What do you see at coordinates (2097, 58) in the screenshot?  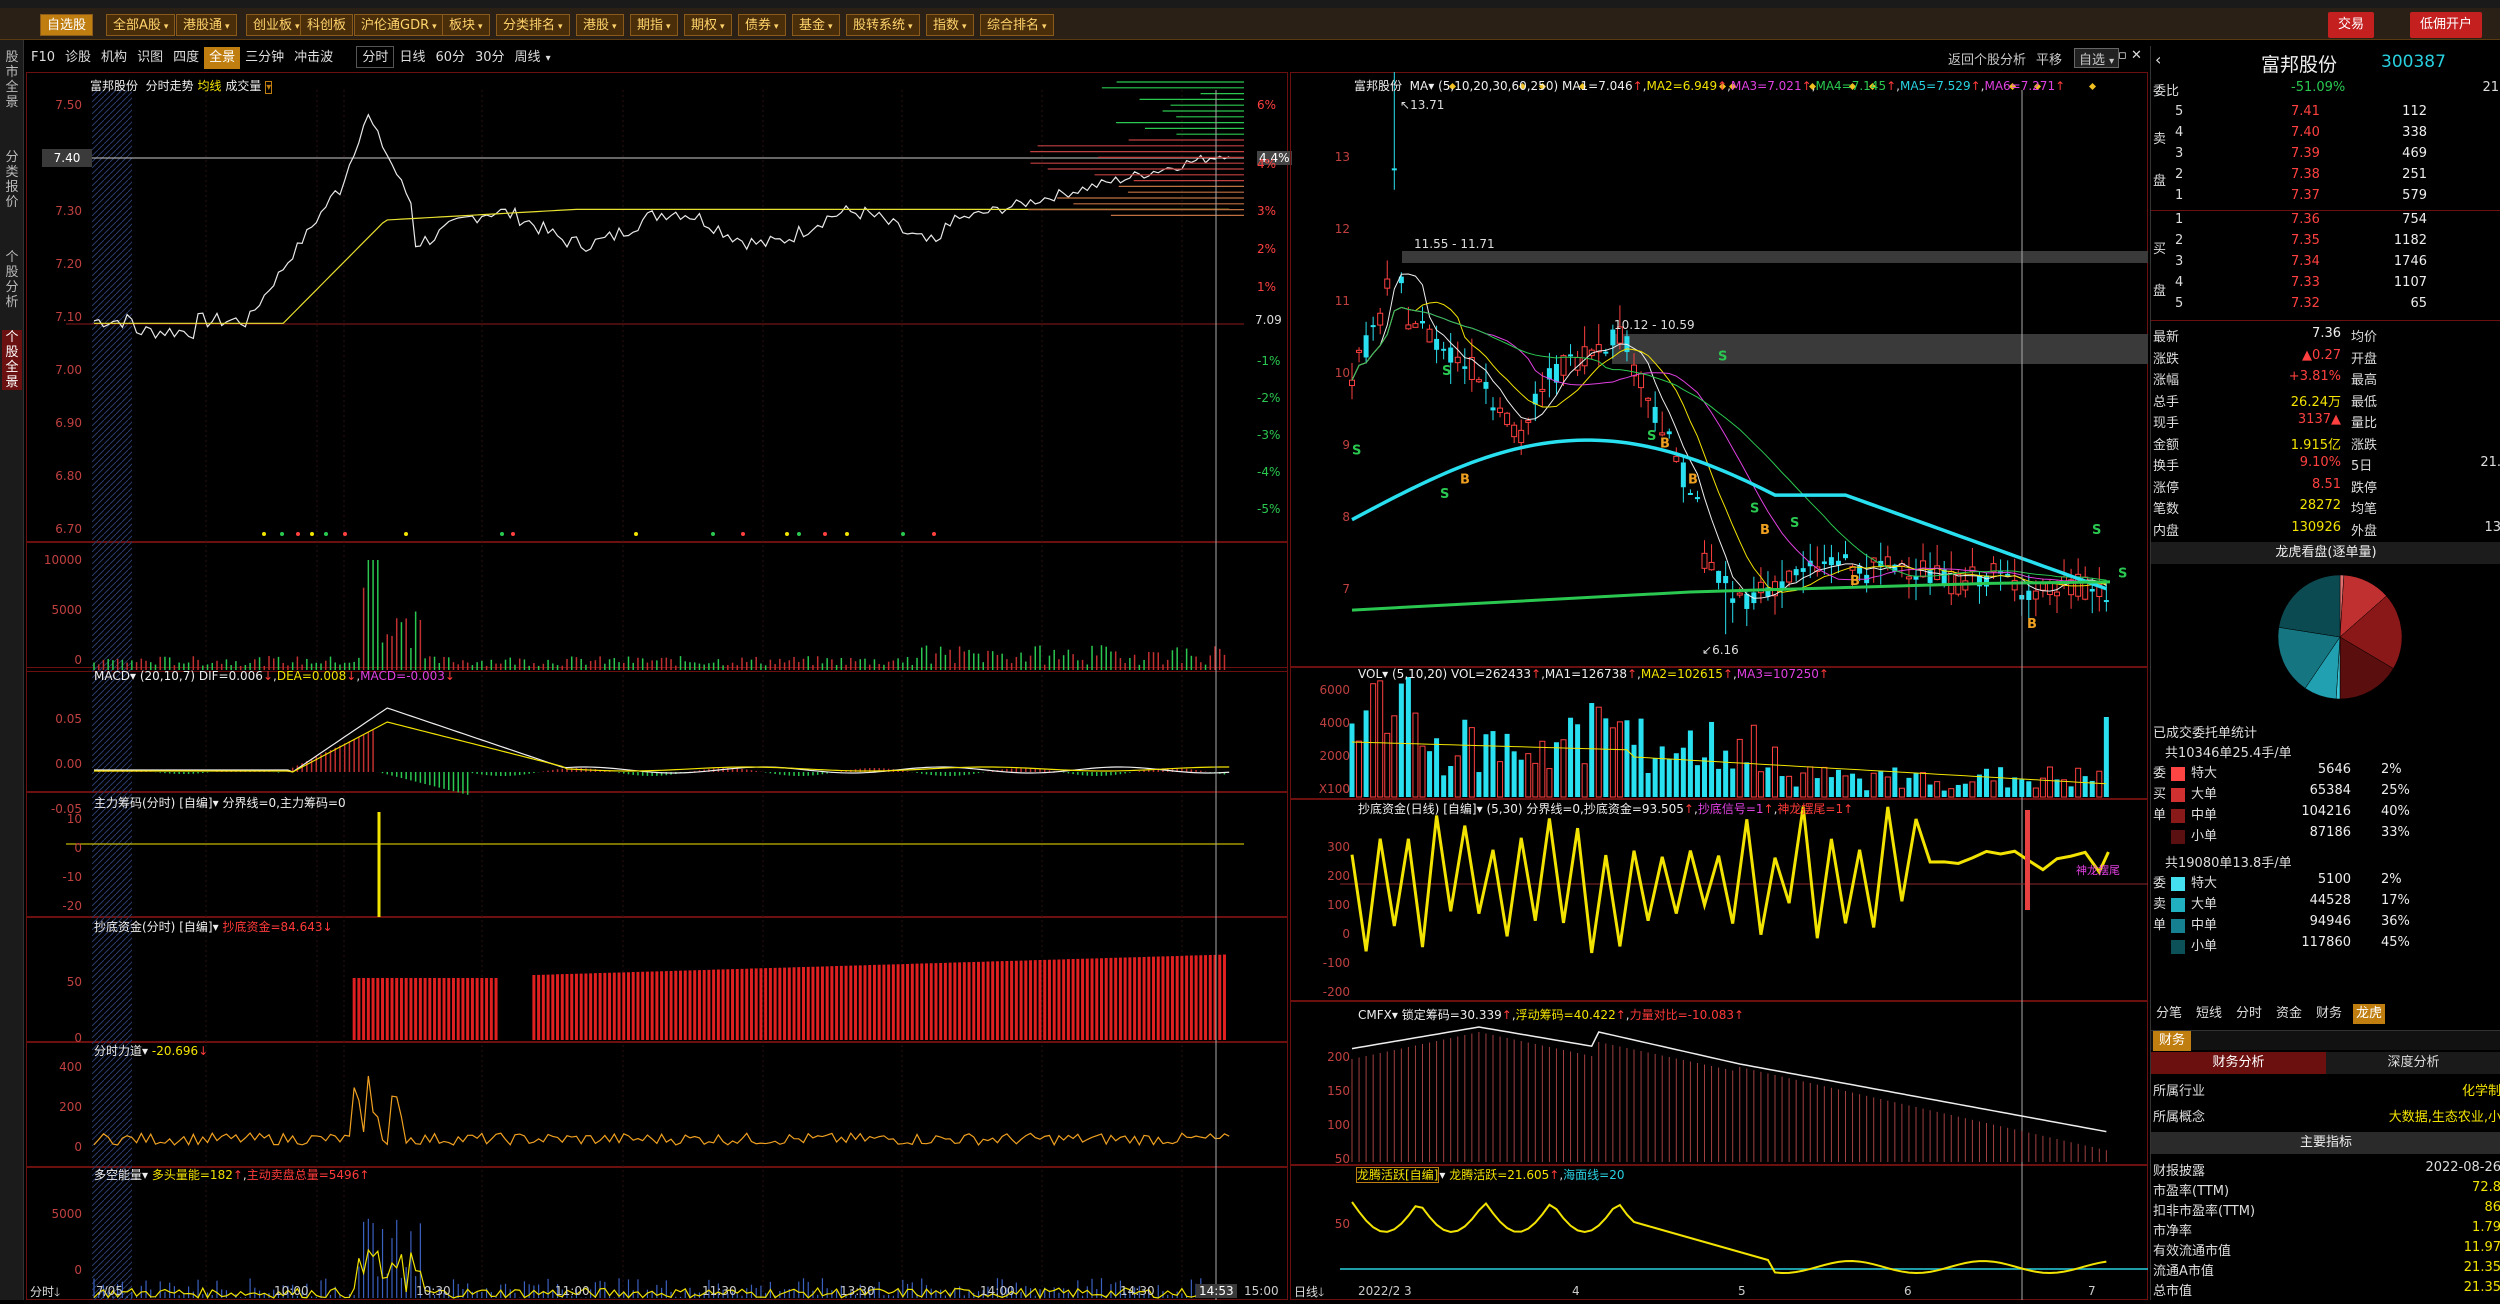 I see `watchlist-select: 自选 ▾` at bounding box center [2097, 58].